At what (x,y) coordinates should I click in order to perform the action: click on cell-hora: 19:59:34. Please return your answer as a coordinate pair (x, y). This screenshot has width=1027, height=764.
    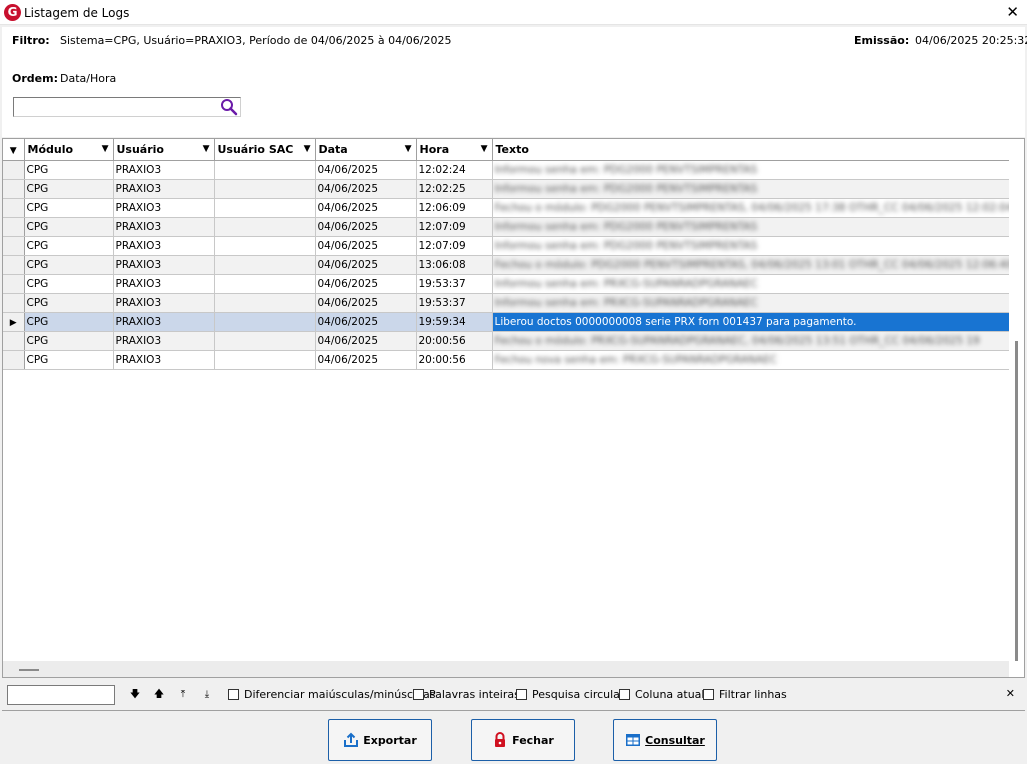
    Looking at the image, I should click on (454, 322).